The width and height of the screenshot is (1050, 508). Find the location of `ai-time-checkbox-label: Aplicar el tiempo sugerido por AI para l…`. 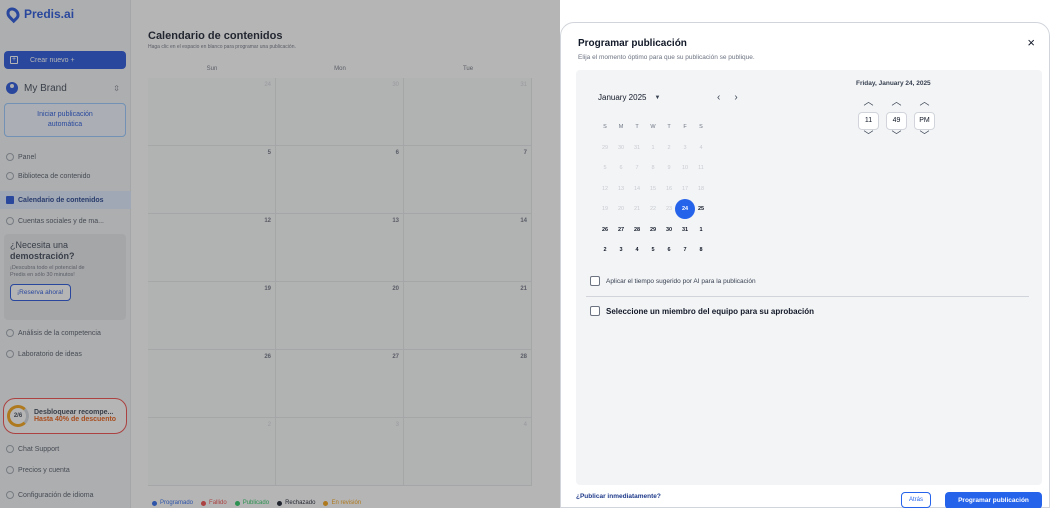

ai-time-checkbox-label: Aplicar el tiempo sugerido por AI para l… is located at coordinates (681, 281).